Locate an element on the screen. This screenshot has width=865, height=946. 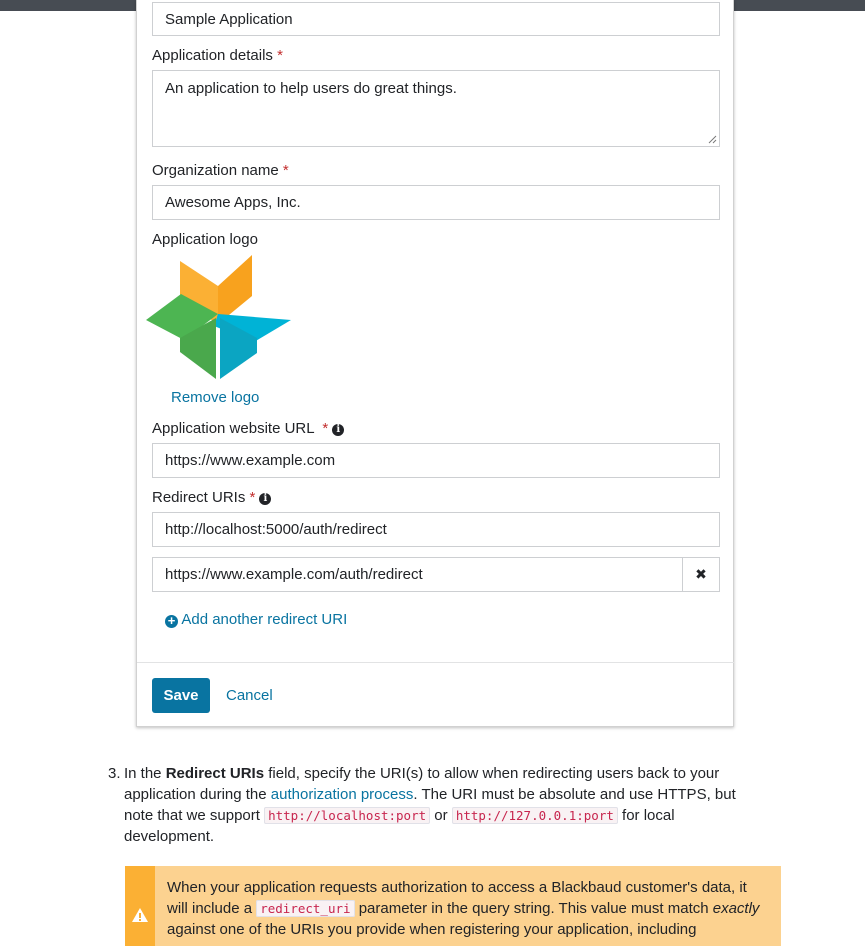
resize-grip-icon is located at coordinates (712, 139).